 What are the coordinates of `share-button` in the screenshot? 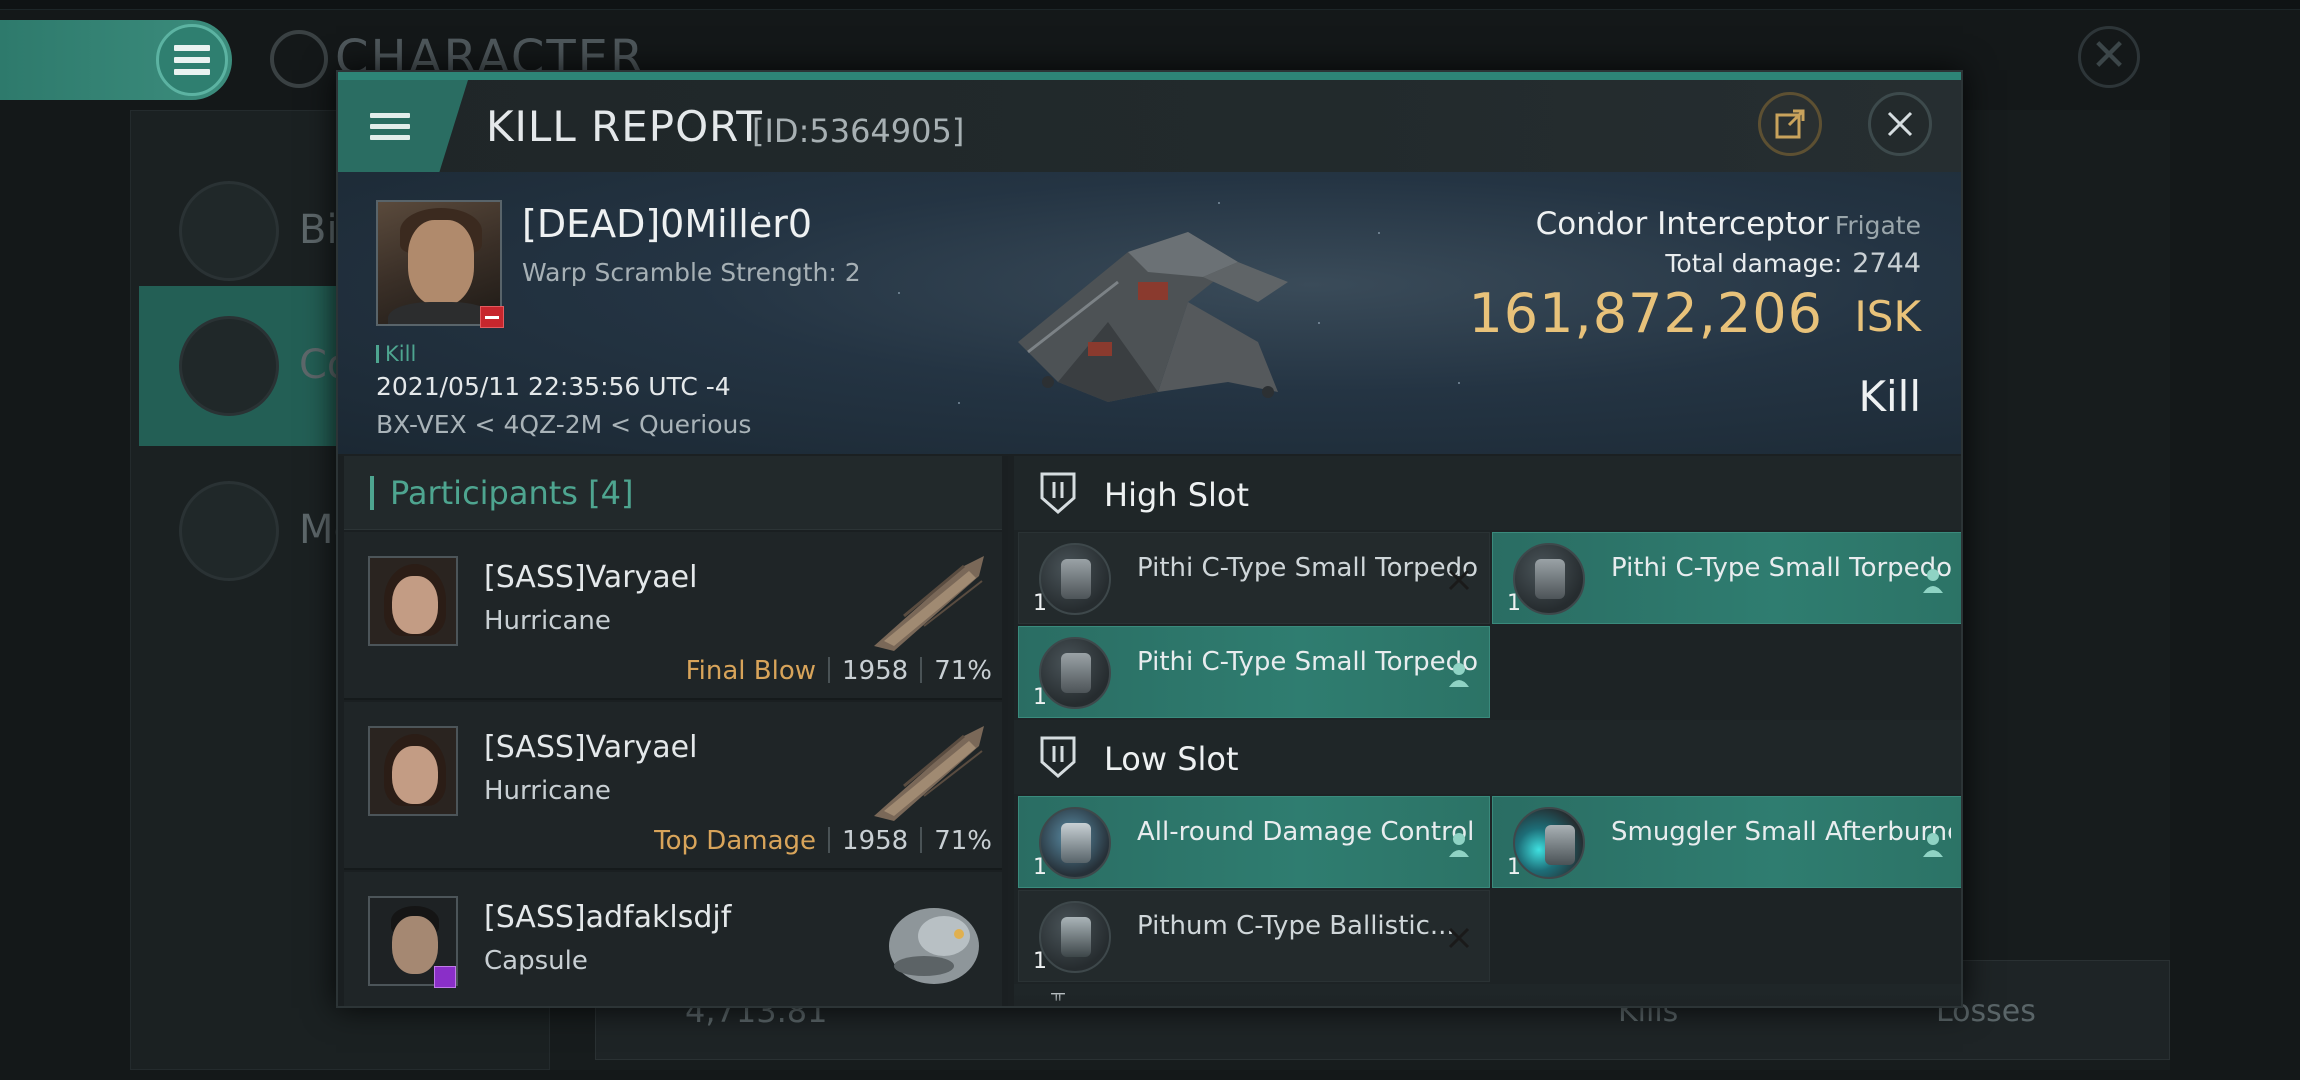 It's located at (1790, 124).